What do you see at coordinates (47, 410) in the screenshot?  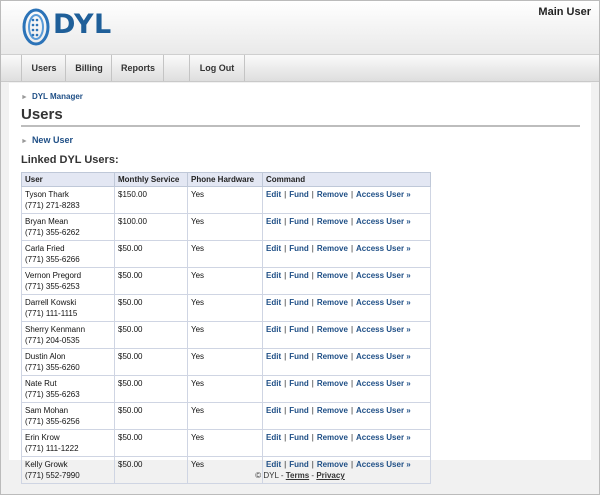 I see `user-name: Sam Mohan` at bounding box center [47, 410].